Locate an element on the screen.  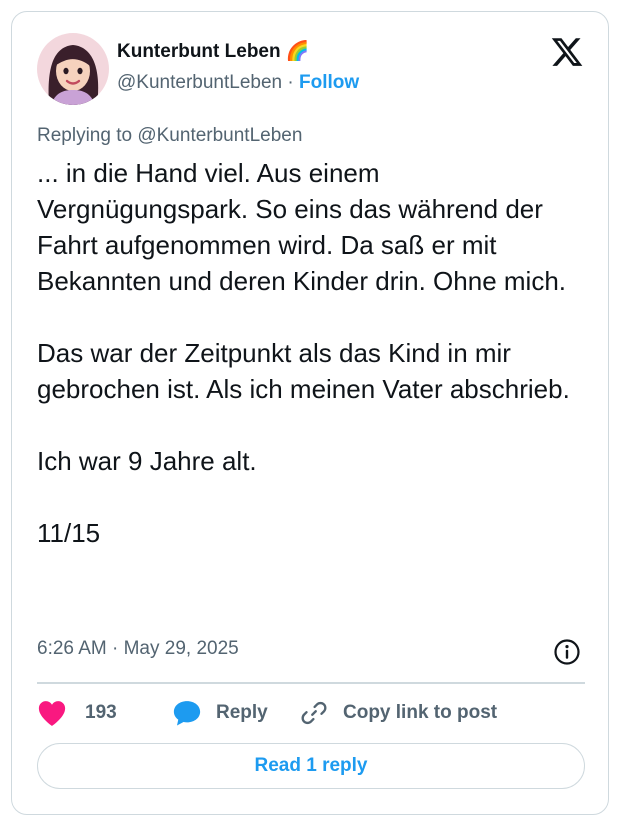
avatar-image is located at coordinates (73, 69).